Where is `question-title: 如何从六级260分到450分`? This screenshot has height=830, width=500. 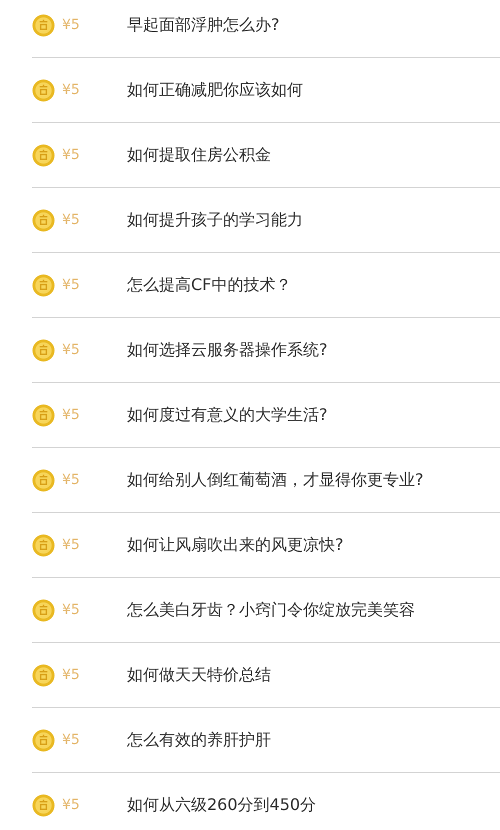 question-title: 如何从六级260分到450分 is located at coordinates (221, 805).